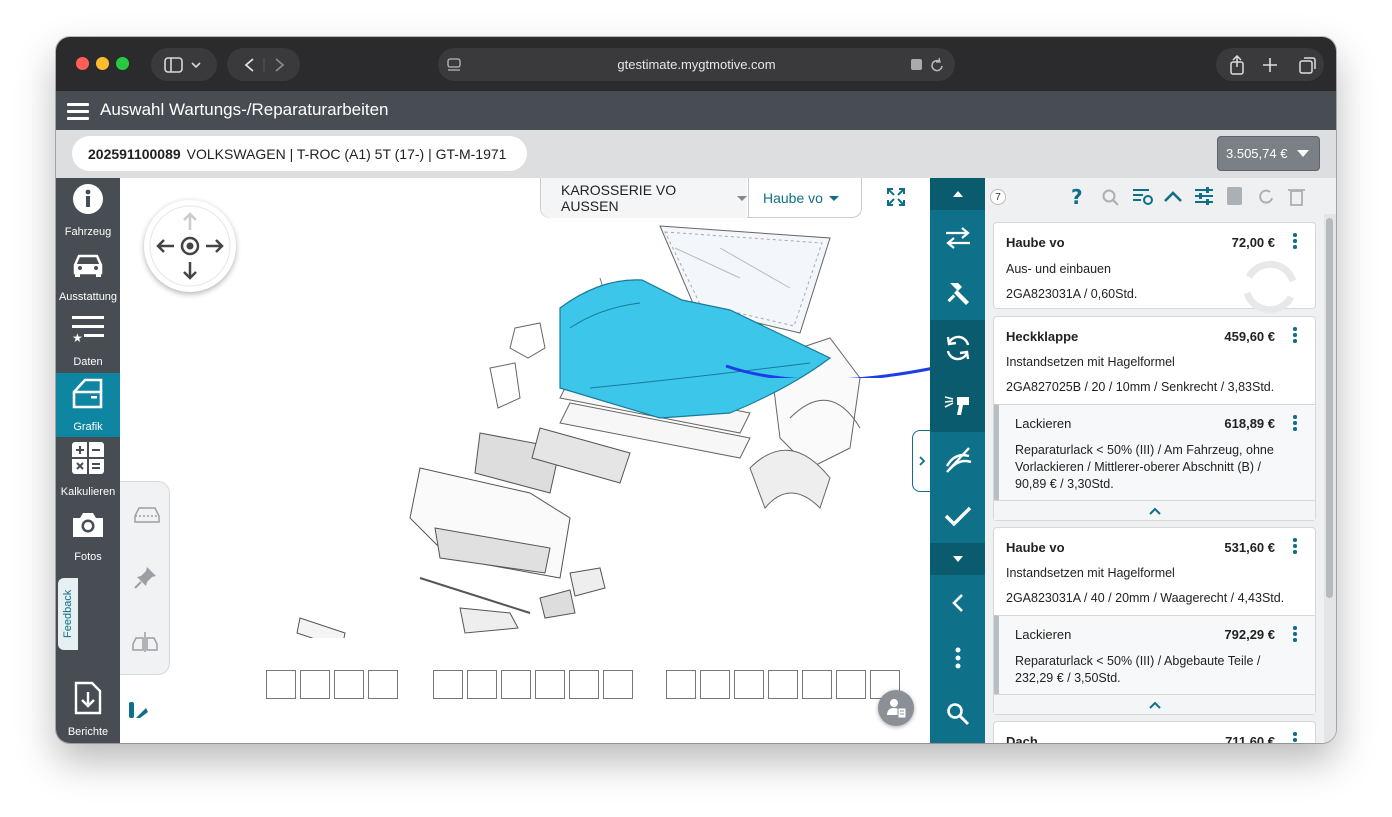 The image size is (1392, 817). I want to click on total-dropdown: 3.505,74 €, so click(1268, 153).